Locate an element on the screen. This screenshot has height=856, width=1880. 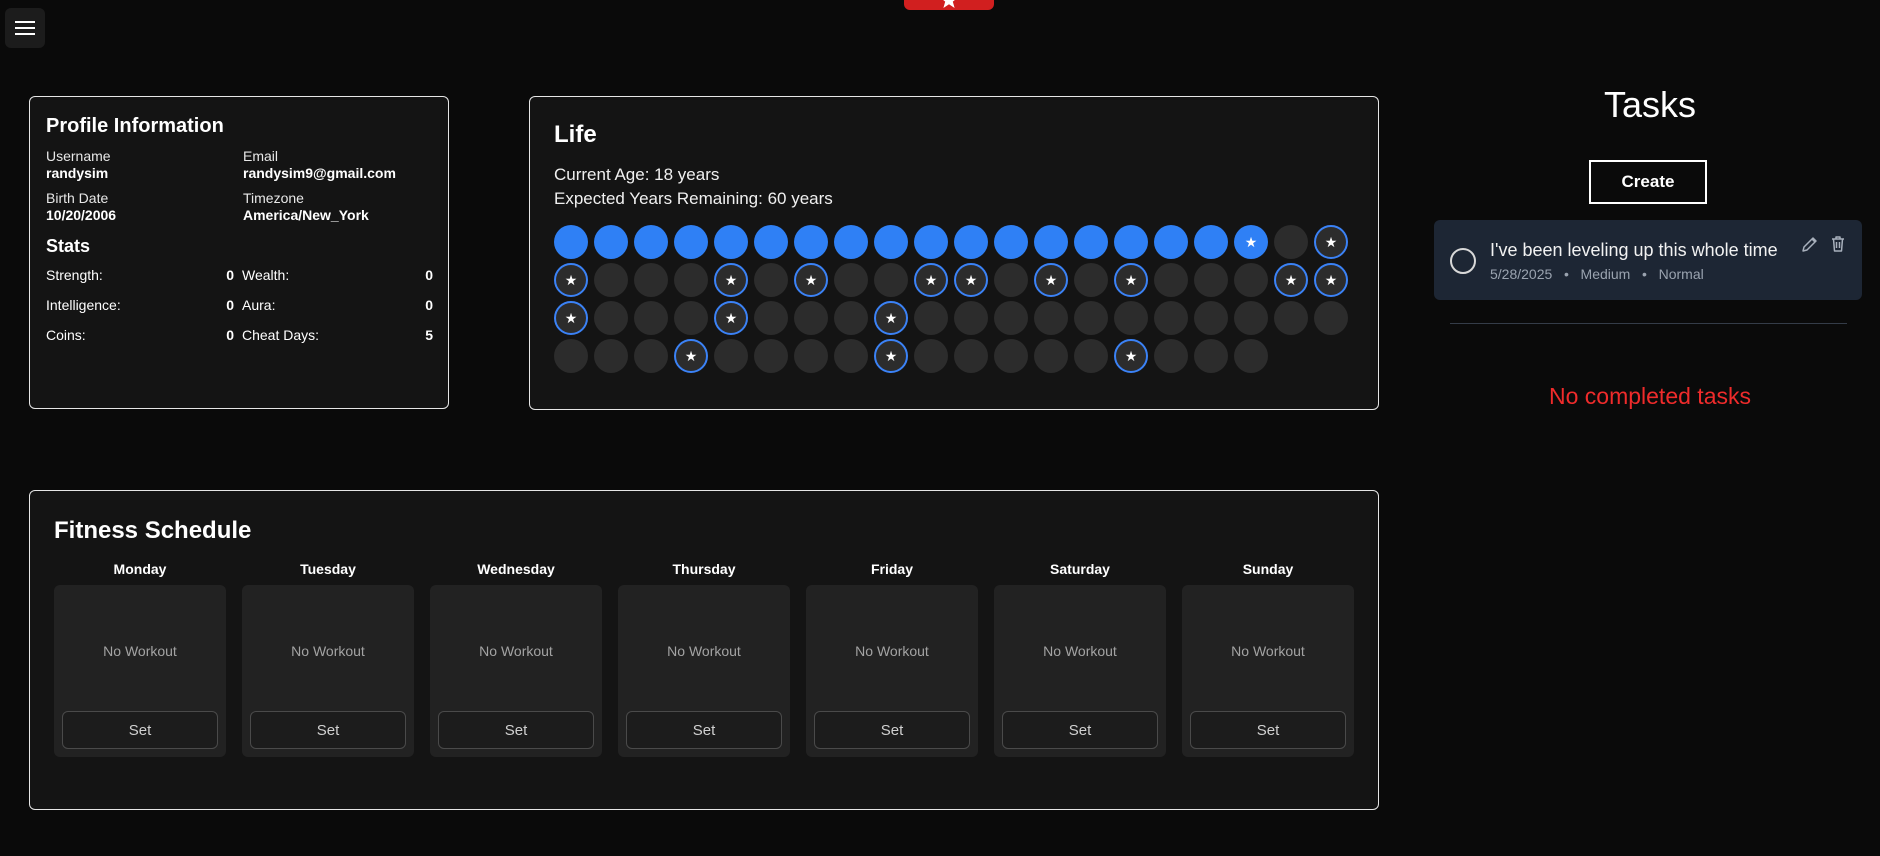
task-meta: 5/28/2025 • Medium • Normal is located at coordinates (1597, 274).